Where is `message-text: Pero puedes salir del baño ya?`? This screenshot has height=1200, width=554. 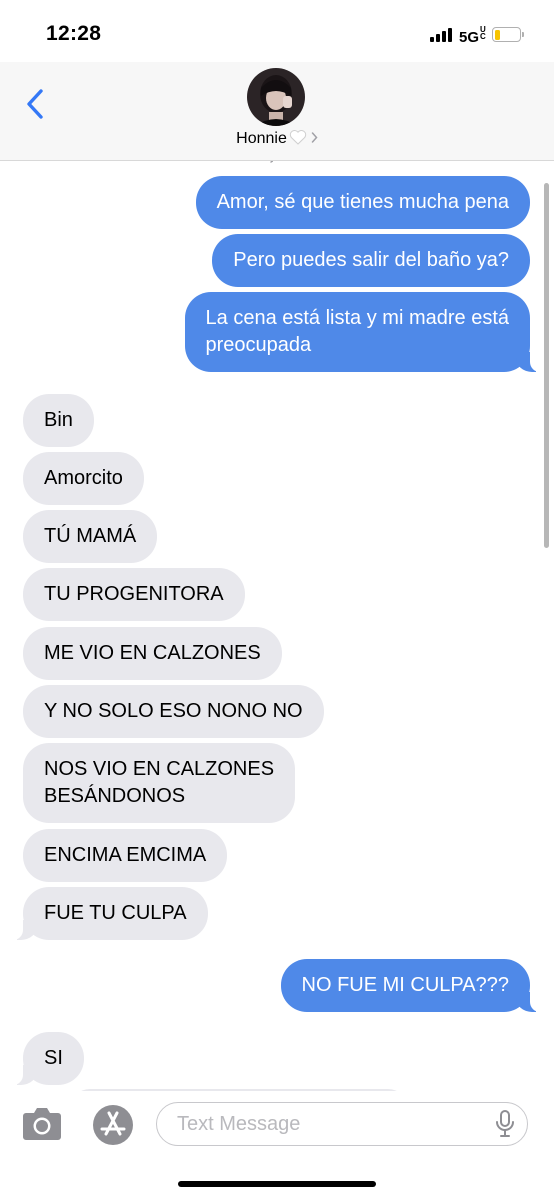
message-text: Pero puedes salir del baño ya? is located at coordinates (371, 260).